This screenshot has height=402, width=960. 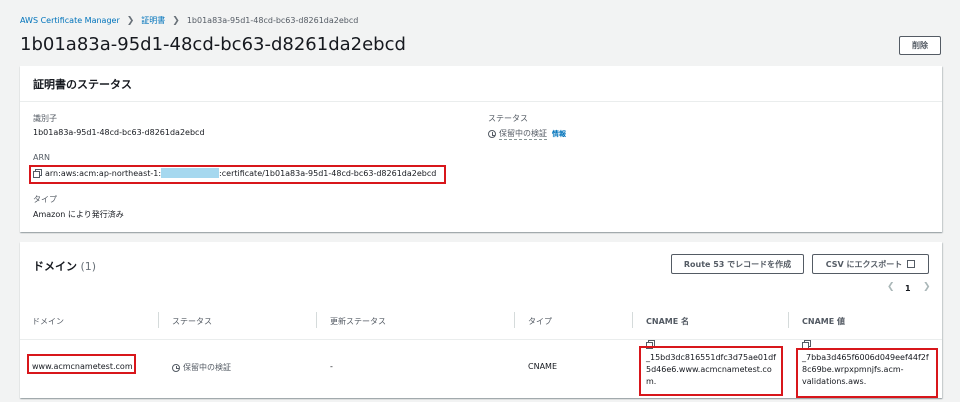 I want to click on type-value: Amazon により発行済み, so click(x=78, y=214).